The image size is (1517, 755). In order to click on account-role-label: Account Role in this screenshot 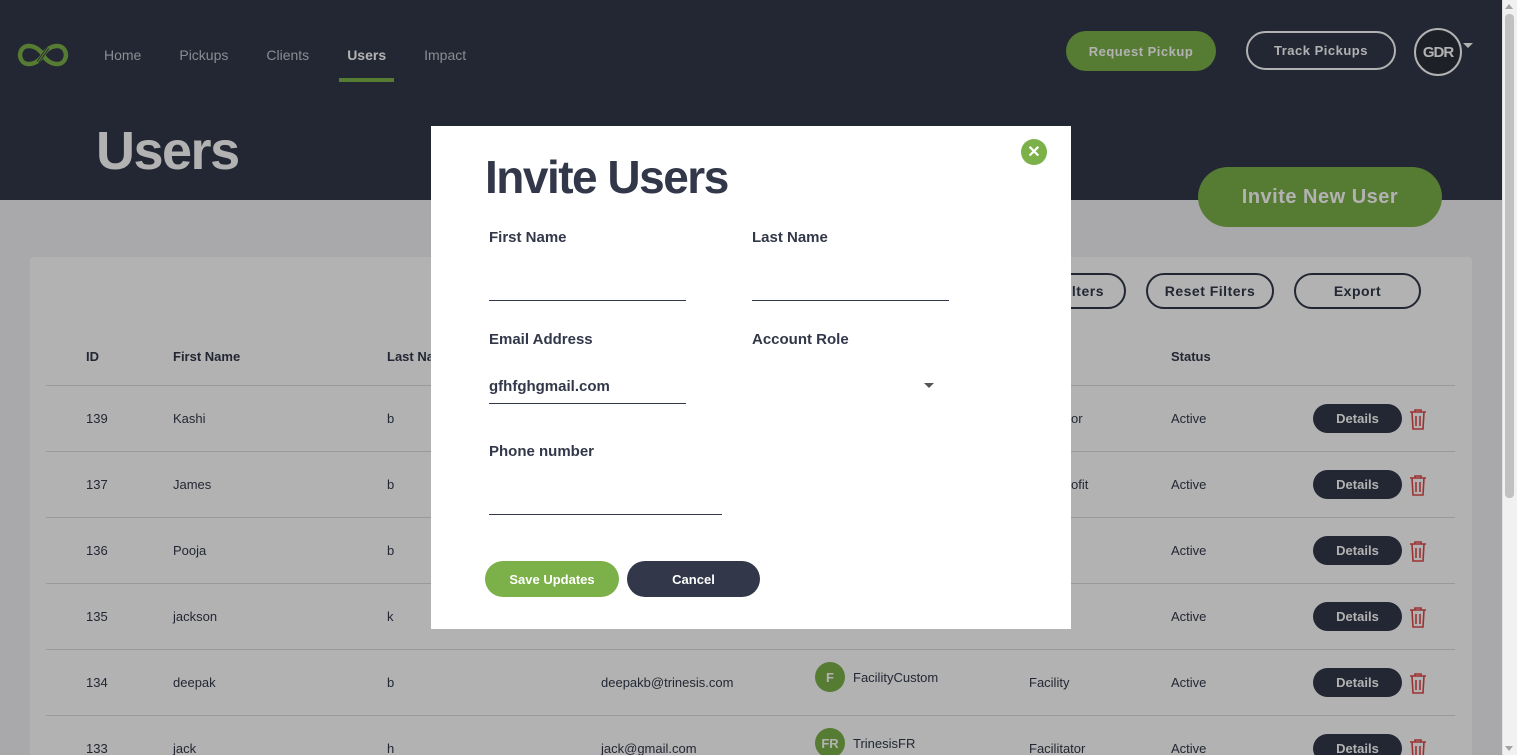, I will do `click(800, 339)`.